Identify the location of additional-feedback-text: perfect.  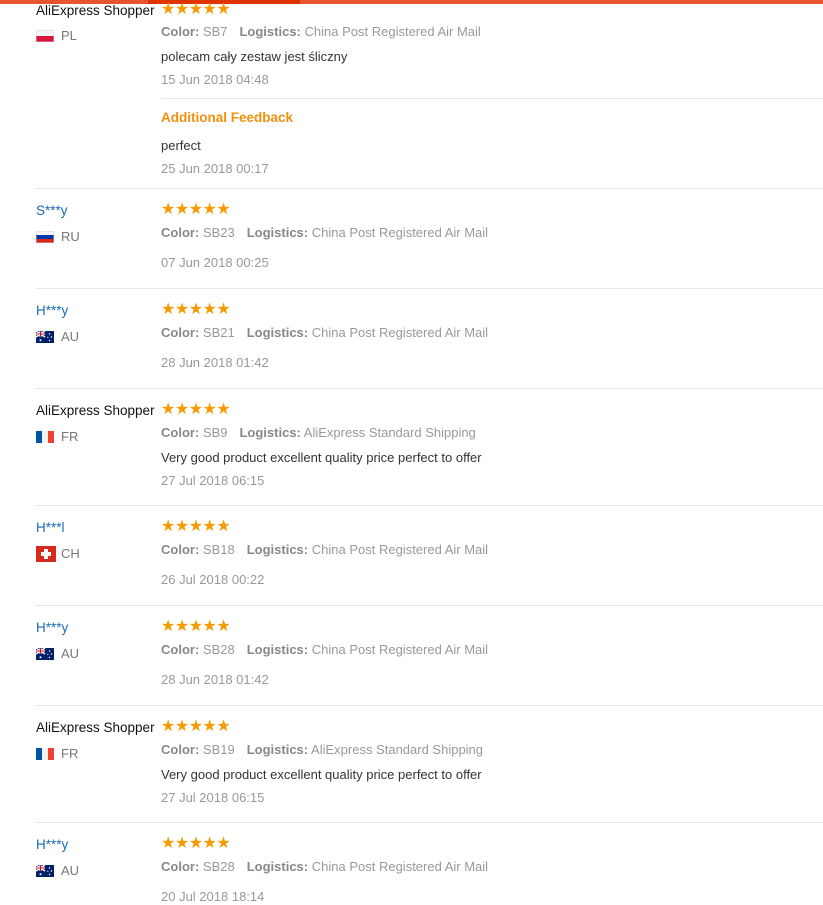
(181, 145).